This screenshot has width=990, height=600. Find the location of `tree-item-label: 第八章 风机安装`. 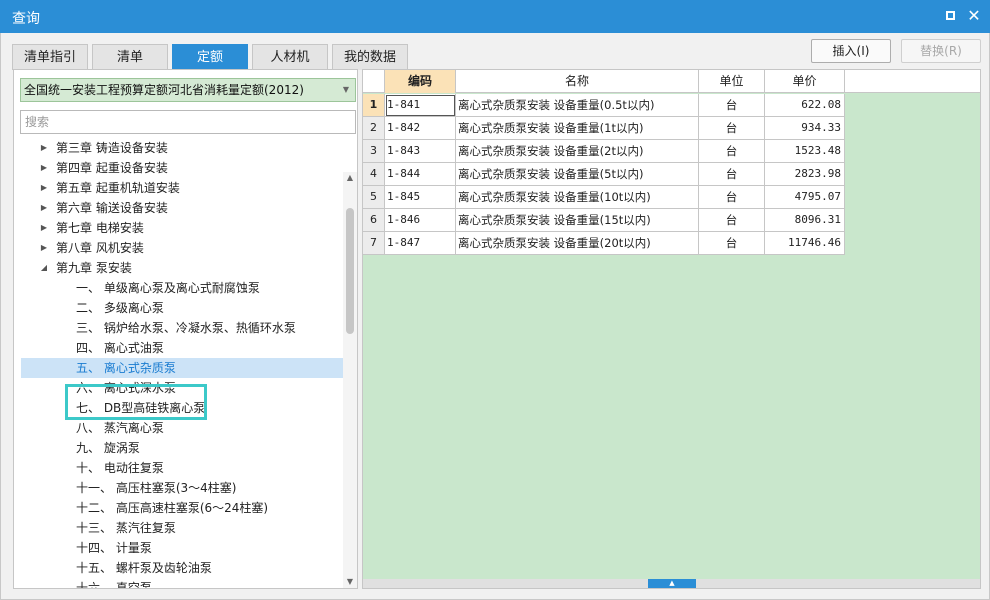

tree-item-label: 第八章 风机安装 is located at coordinates (100, 248).